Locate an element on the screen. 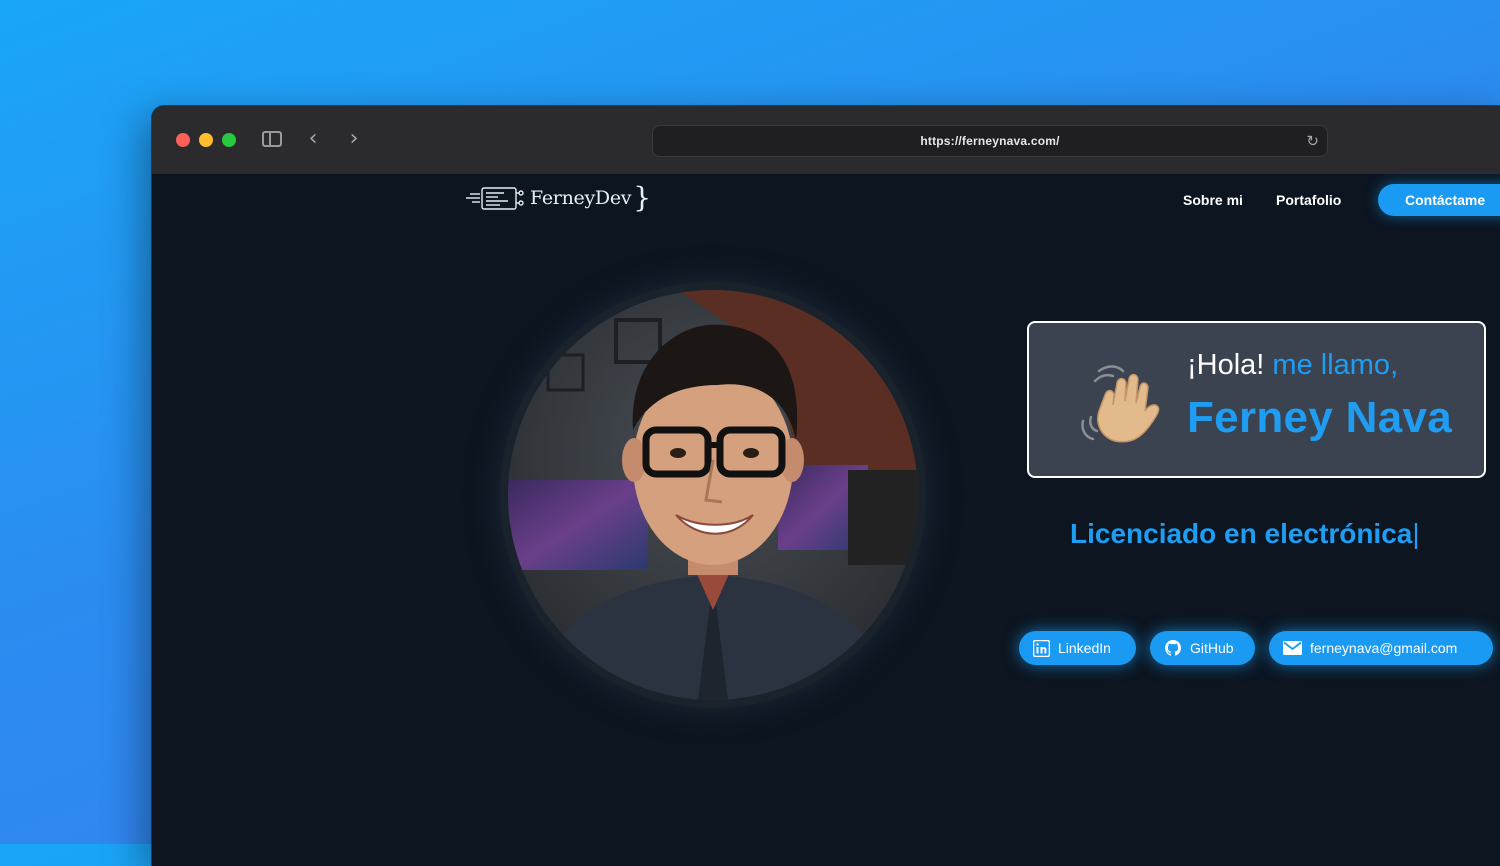  close-window-button is located at coordinates (183, 140).